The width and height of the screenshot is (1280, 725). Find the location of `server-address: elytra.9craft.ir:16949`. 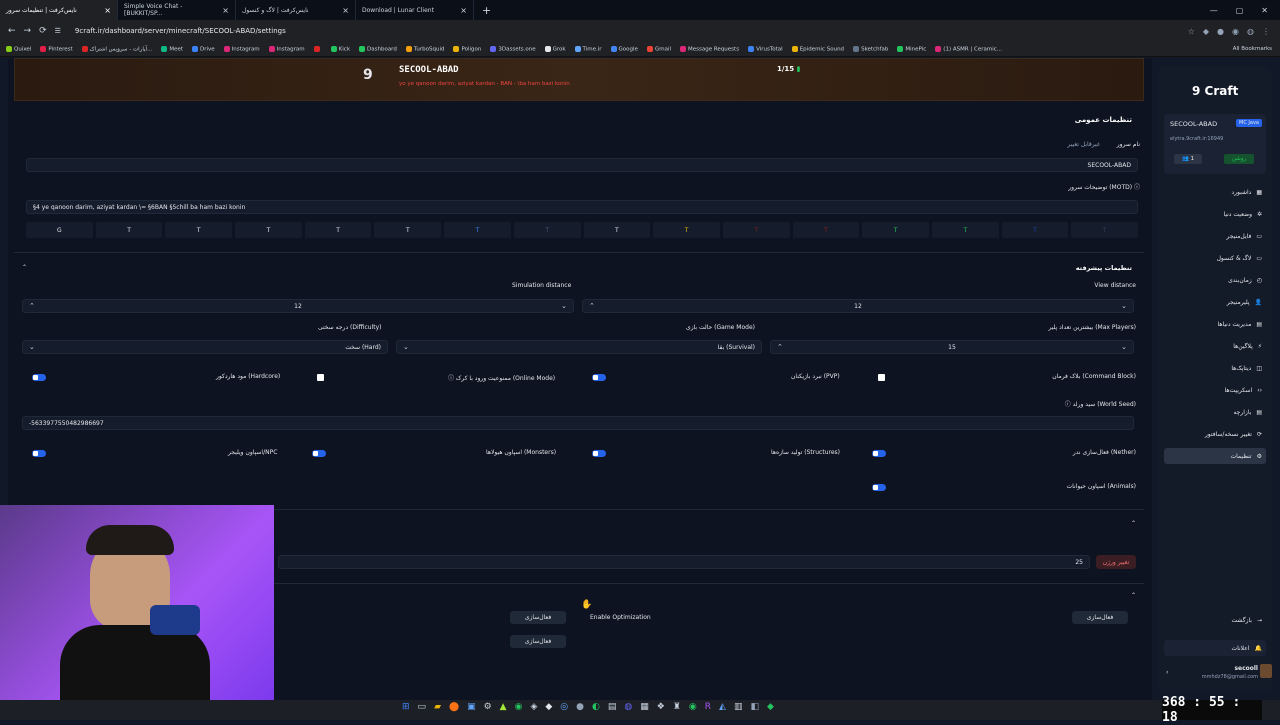

server-address: elytra.9craft.ir:16949 is located at coordinates (1196, 139).